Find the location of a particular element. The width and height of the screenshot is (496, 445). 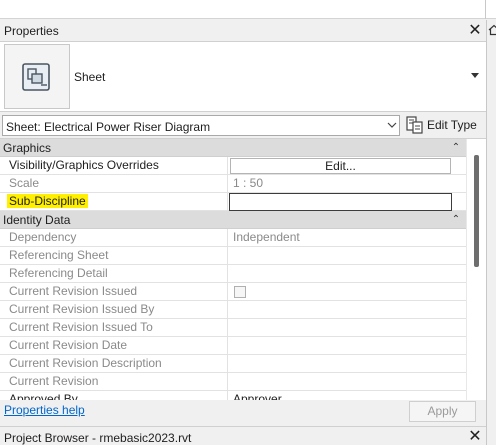

project-browser-title: Project Browser - rmebasic2023.rvt is located at coordinates (98, 438).